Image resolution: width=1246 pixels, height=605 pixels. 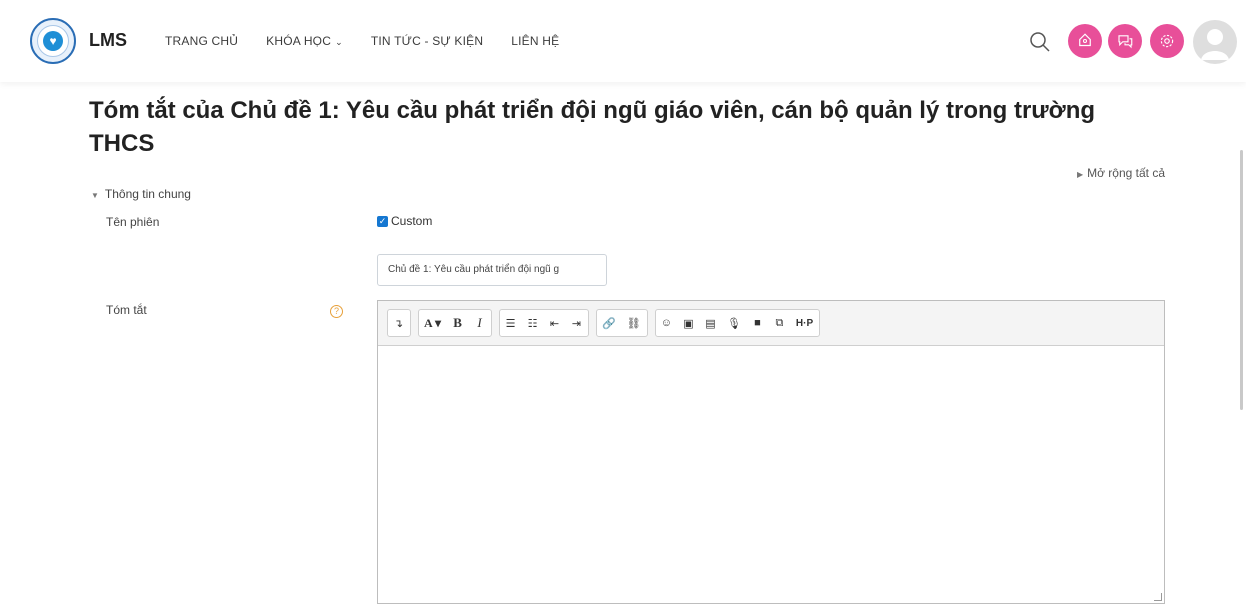 I want to click on nav-courses: KHÓA HỌC ⌄, so click(x=304, y=41).